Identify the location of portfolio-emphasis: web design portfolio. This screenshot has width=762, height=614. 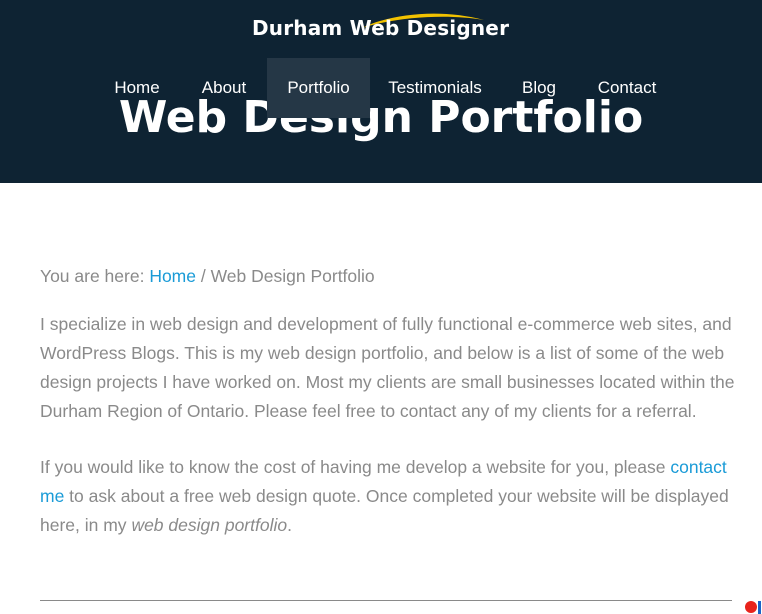
(209, 525).